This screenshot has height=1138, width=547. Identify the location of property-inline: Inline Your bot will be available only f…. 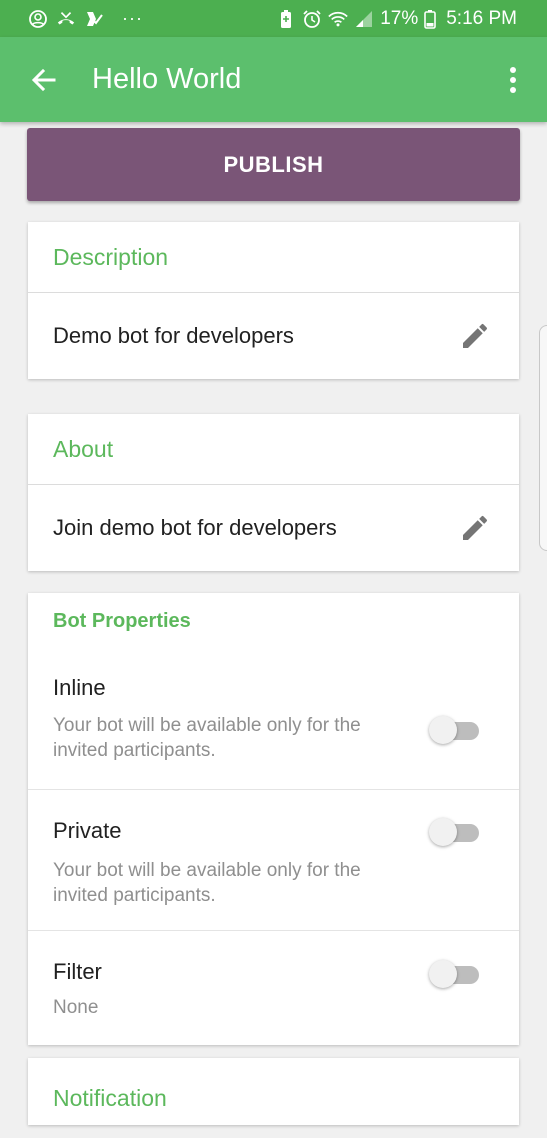
(273, 711).